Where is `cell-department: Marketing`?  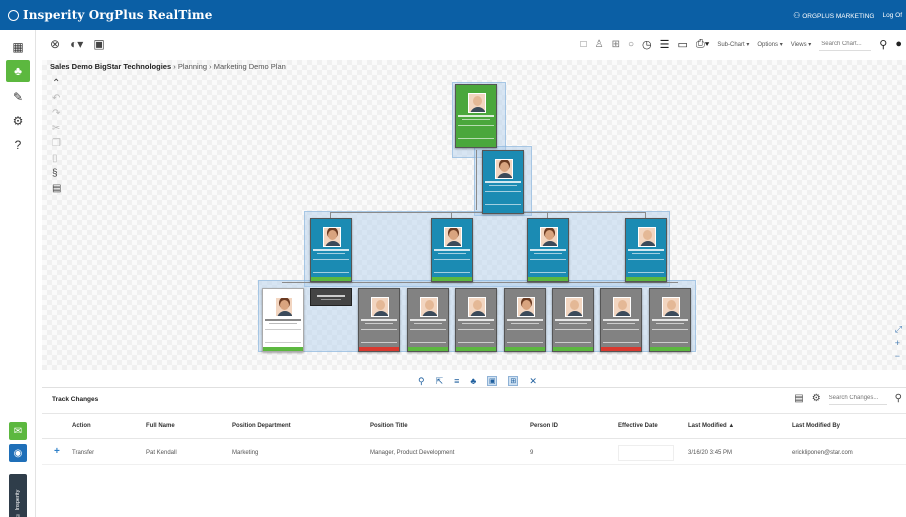 cell-department: Marketing is located at coordinates (245, 453).